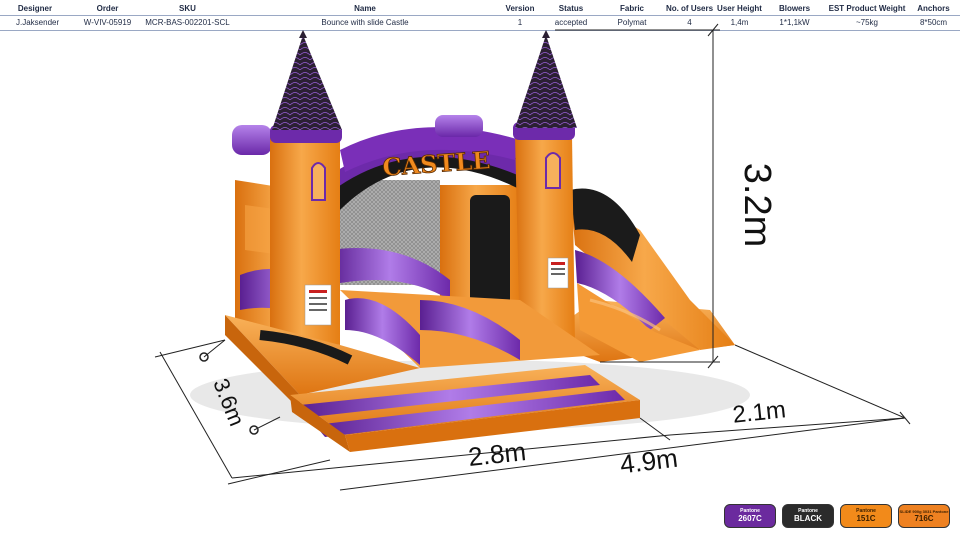  I want to click on swatch-pantone-black: Pantone BLACK, so click(808, 516).